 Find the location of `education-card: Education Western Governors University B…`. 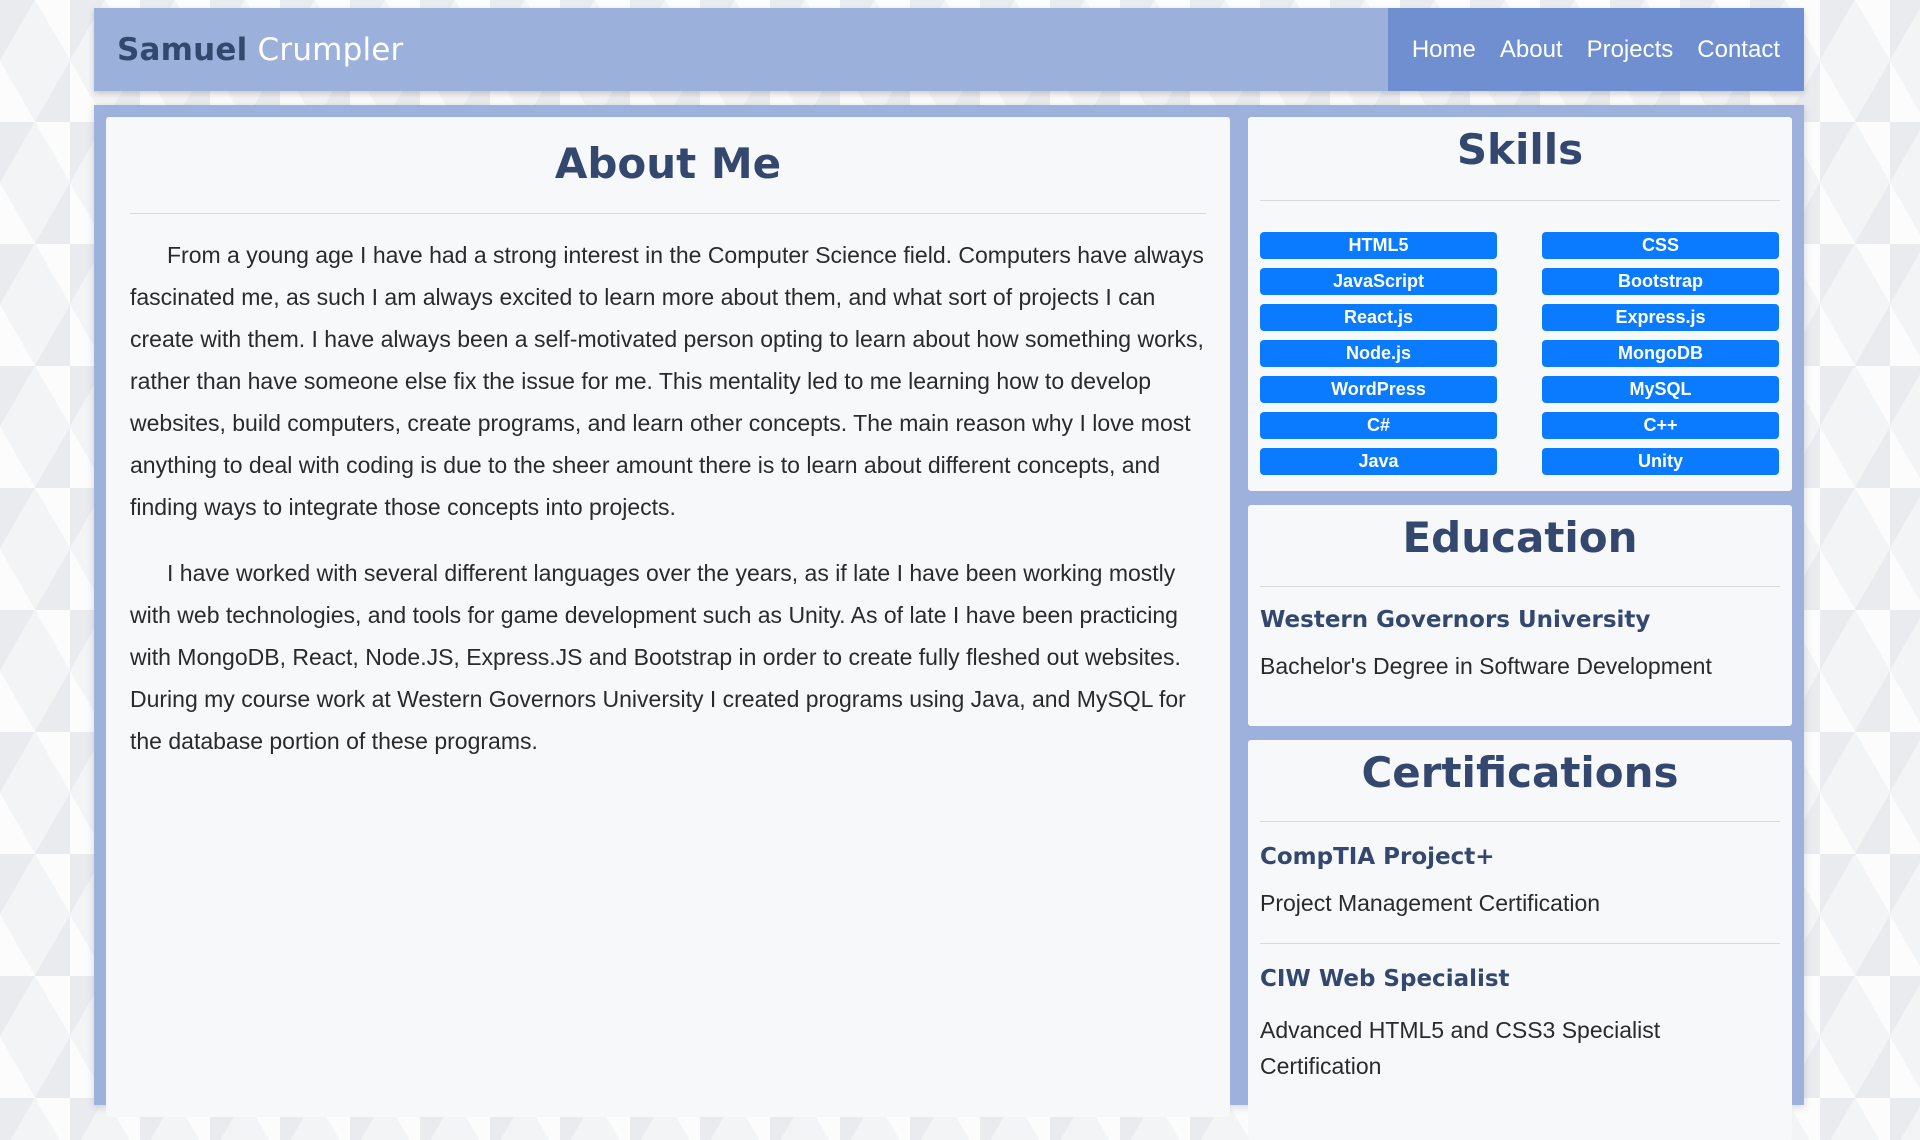

education-card: Education Western Governors University B… is located at coordinates (1520, 615).